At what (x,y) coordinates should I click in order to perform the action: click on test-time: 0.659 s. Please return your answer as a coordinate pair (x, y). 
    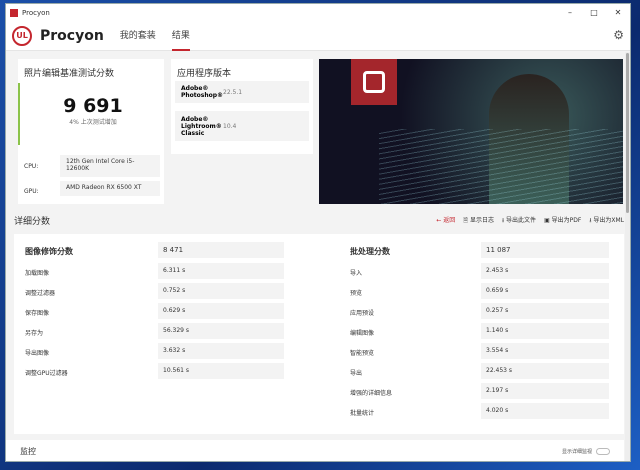
    Looking at the image, I should click on (545, 291).